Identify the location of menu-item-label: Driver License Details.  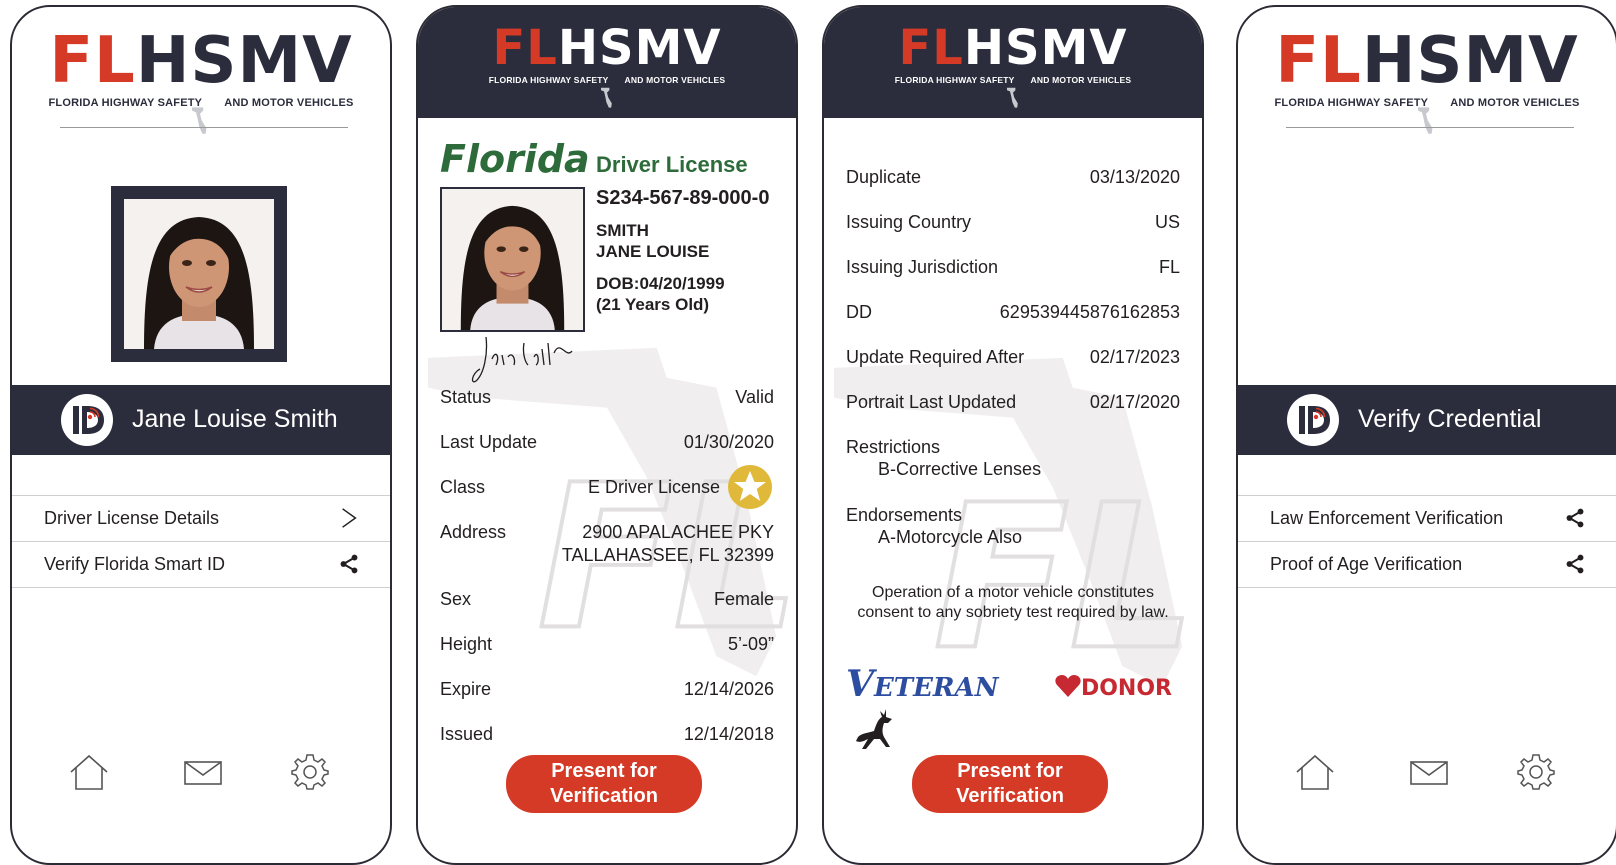
(132, 518).